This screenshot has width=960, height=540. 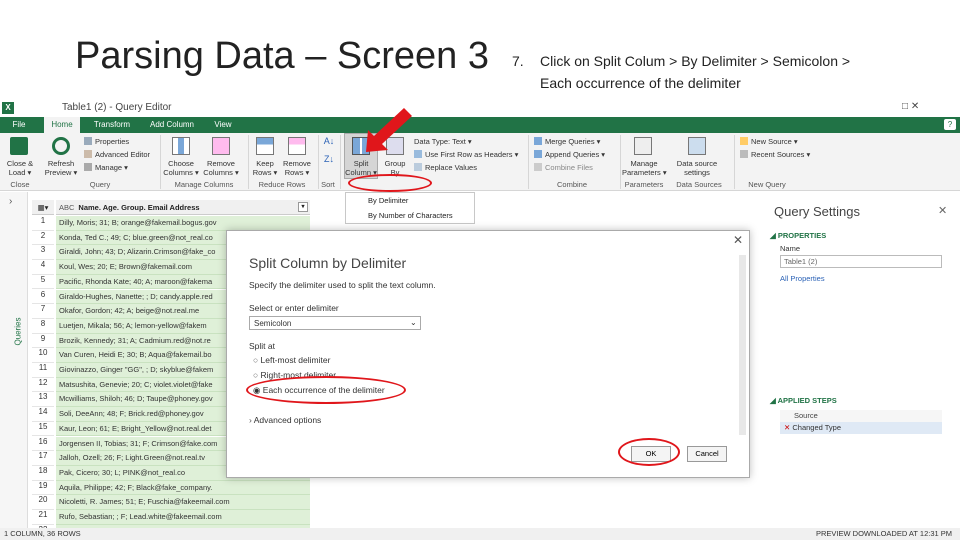 I want to click on row-number: 15, so click(x=43, y=429).